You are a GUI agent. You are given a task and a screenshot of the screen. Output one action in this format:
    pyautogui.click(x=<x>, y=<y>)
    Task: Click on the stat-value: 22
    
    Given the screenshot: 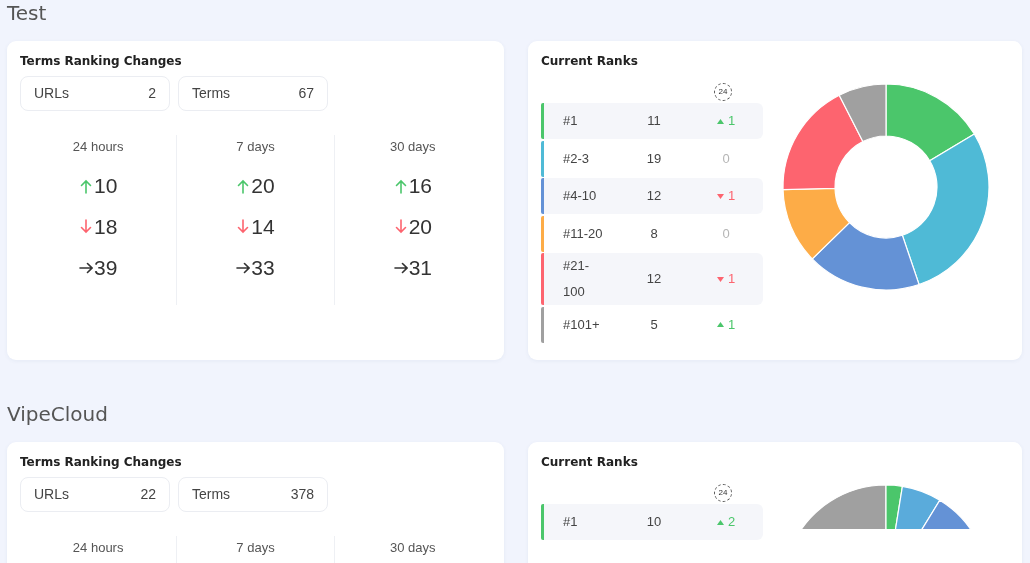 What is the action you would take?
    pyautogui.click(x=148, y=494)
    